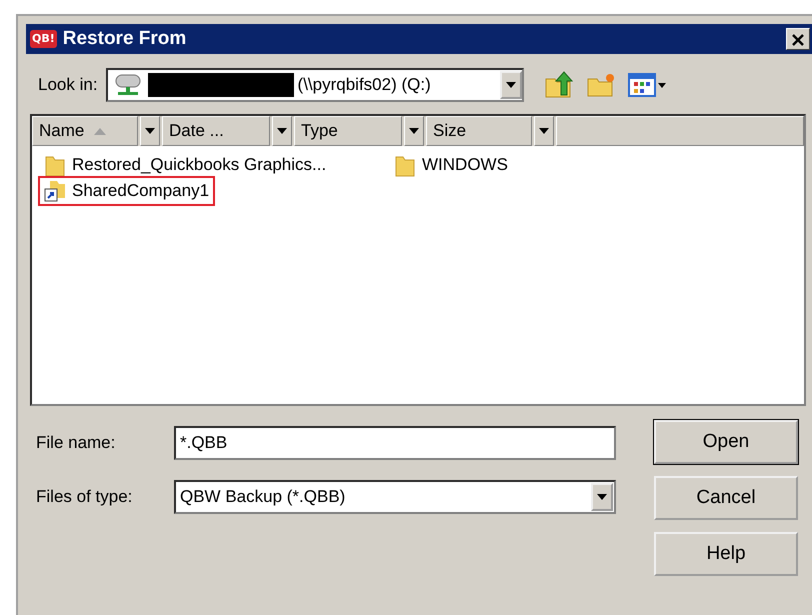 Image resolution: width=812 pixels, height=615 pixels. I want to click on look-in-dropdown: (\\pyrqbifs02) (Q:), so click(315, 85).